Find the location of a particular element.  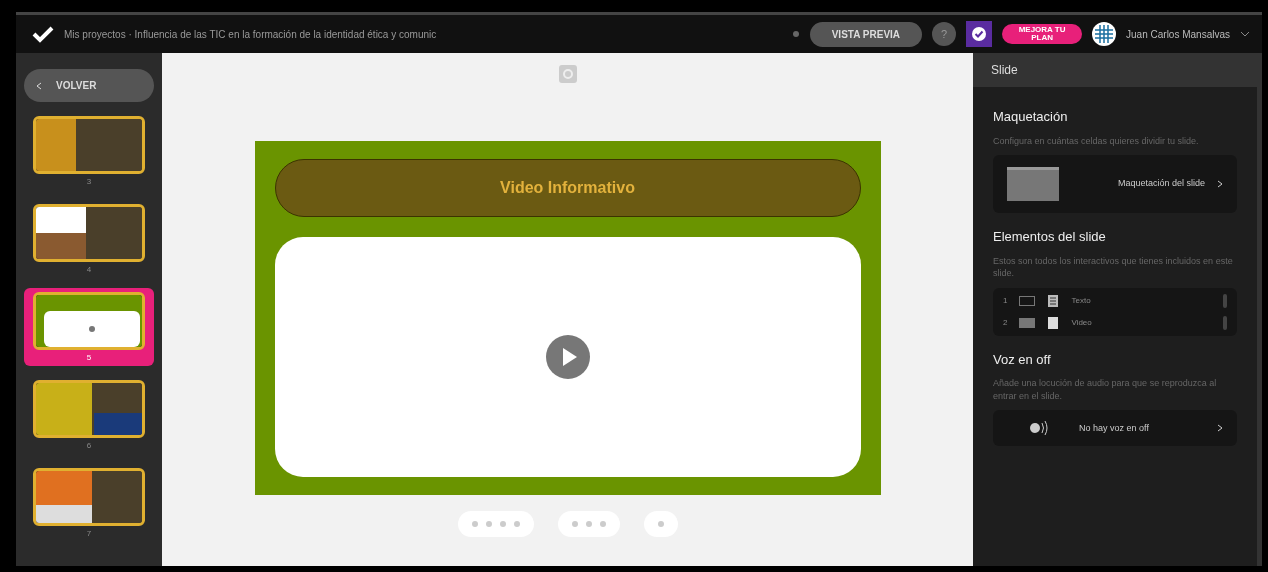

slide-number: 5 is located at coordinates (89, 358).